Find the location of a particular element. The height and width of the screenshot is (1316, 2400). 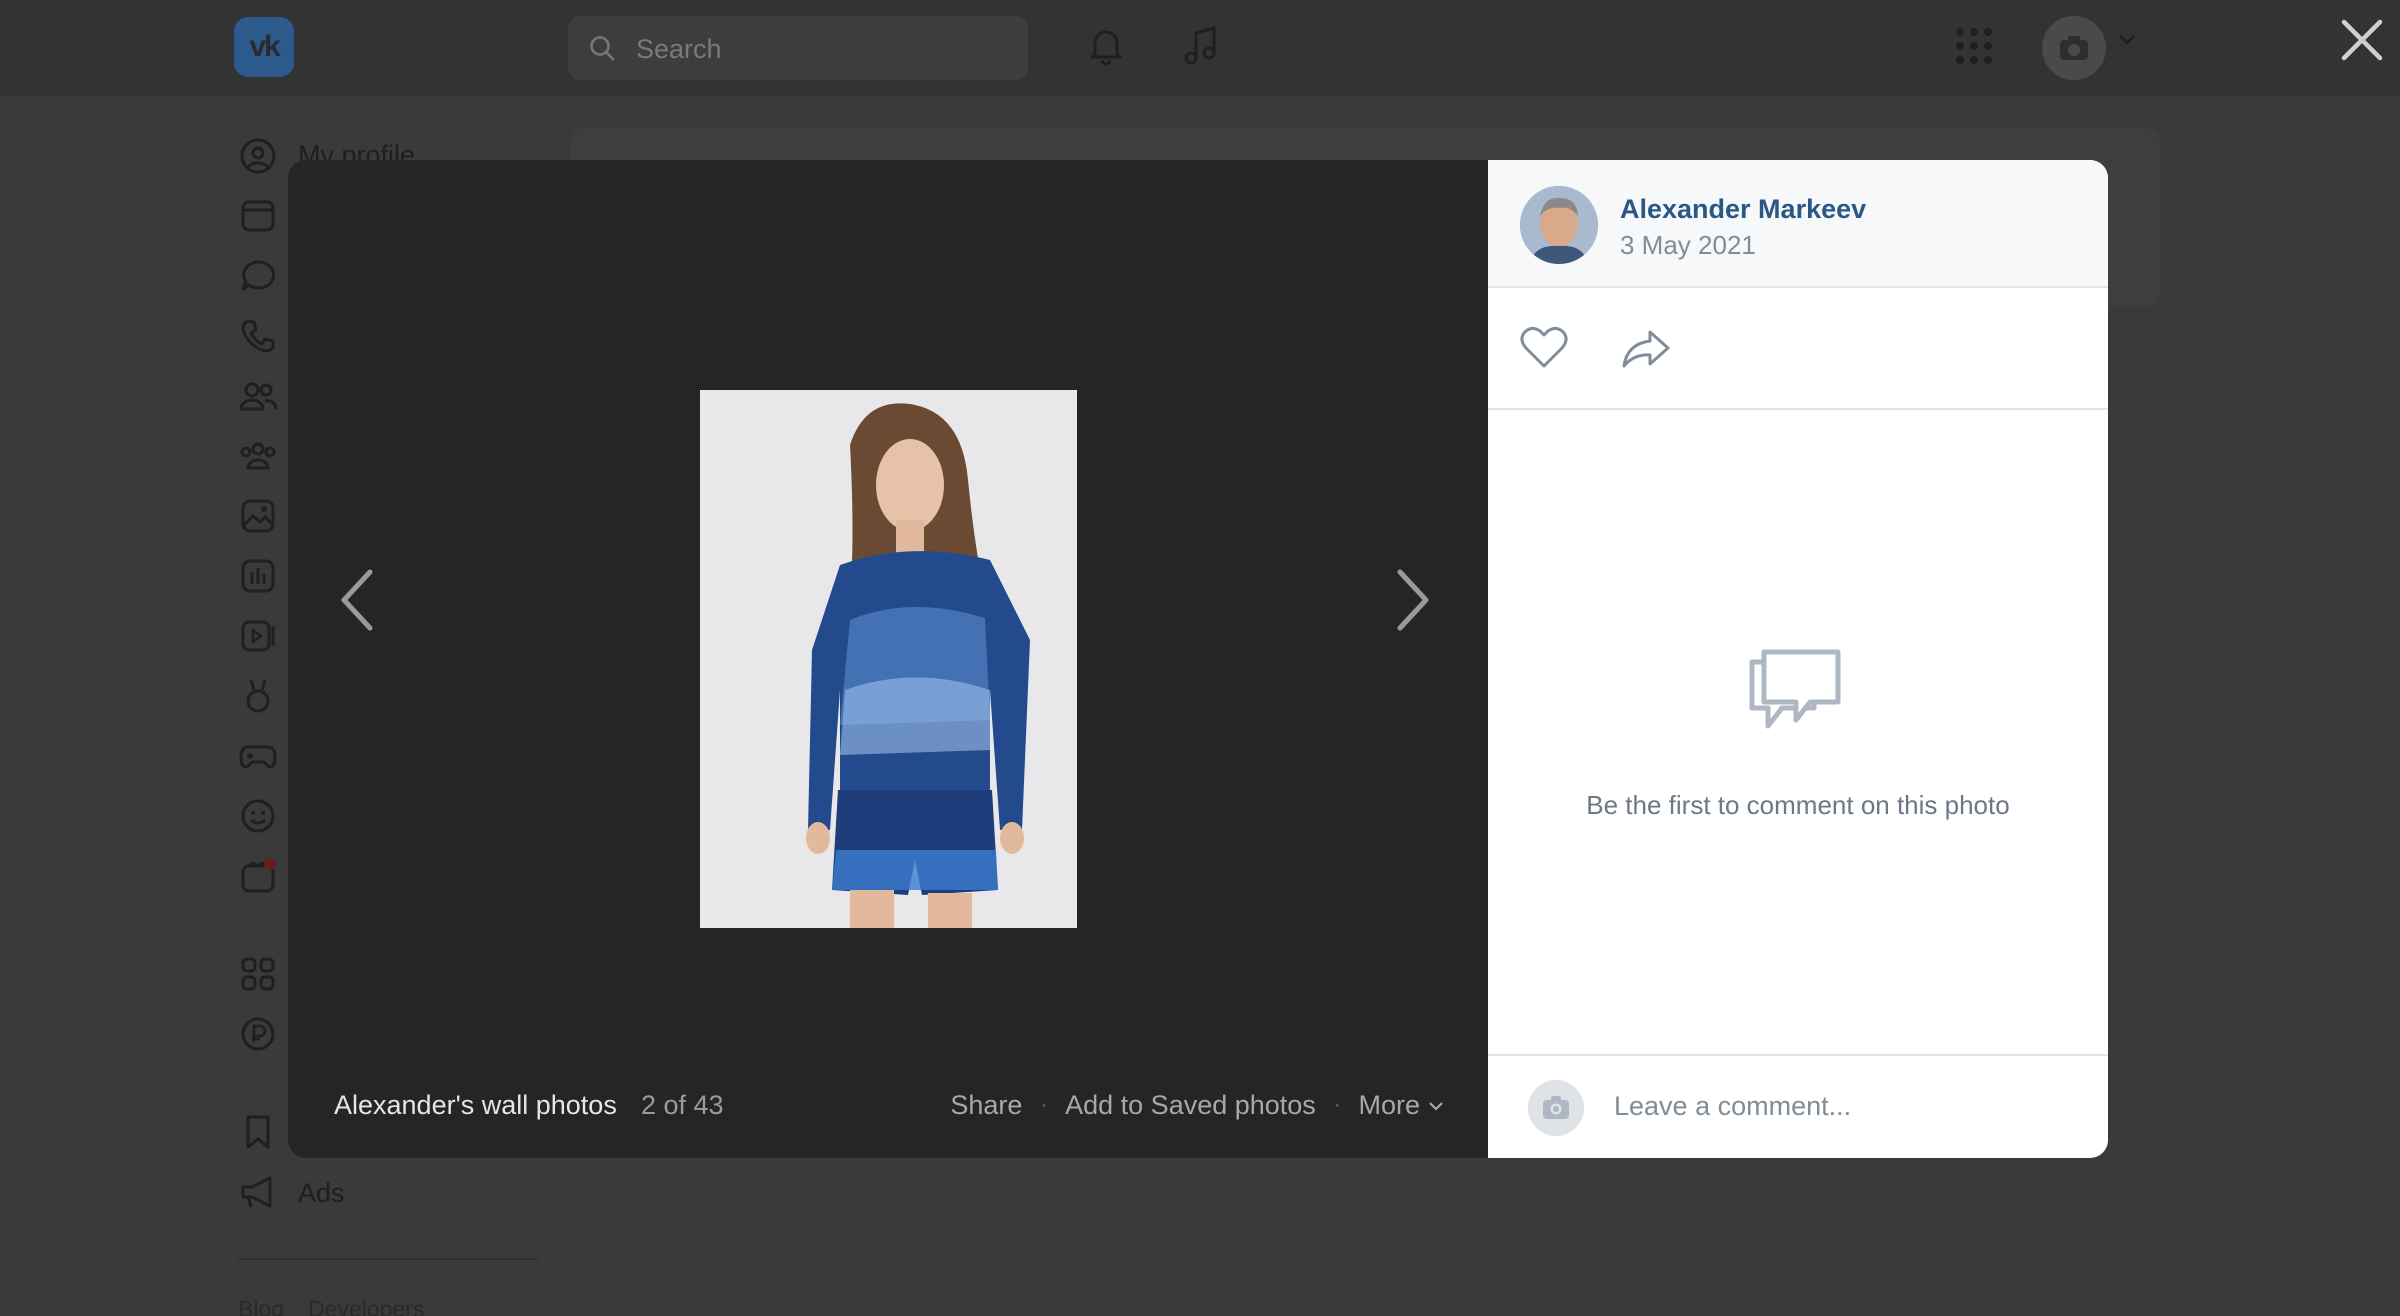

add-to-saved-link: Add to Saved photos is located at coordinates (1190, 1105).